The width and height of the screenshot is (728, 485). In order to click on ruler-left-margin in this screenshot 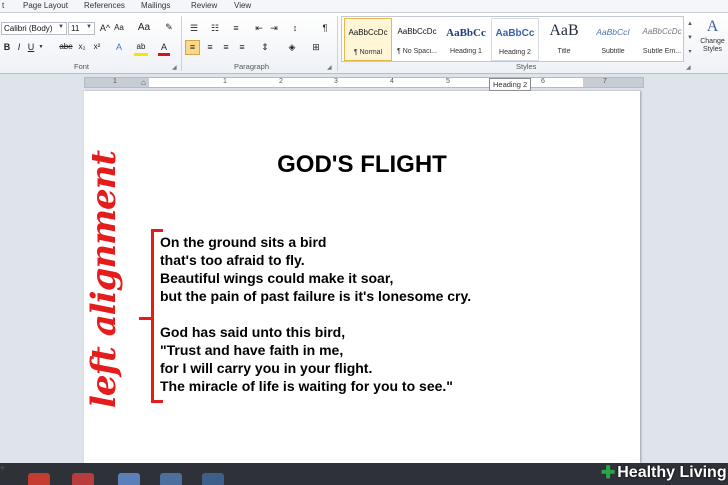, I will do `click(117, 82)`.